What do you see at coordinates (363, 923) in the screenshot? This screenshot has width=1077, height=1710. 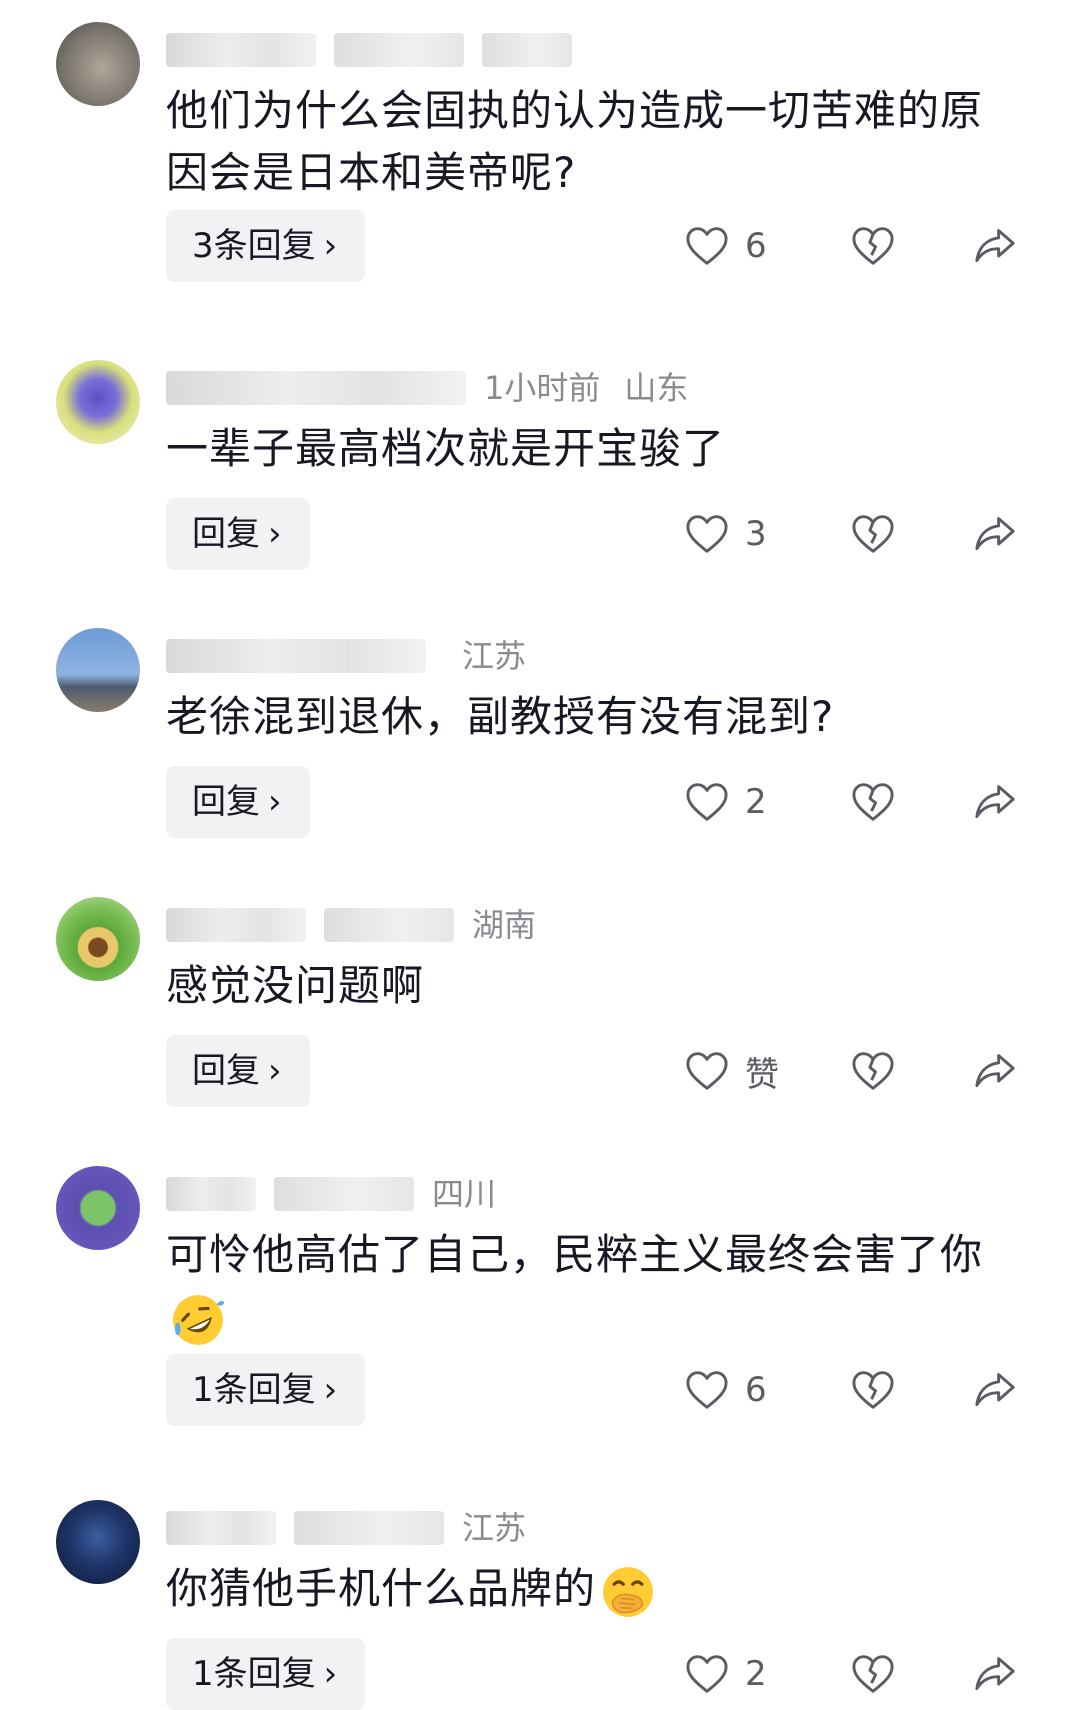 I see `comment-meta: 湖南` at bounding box center [363, 923].